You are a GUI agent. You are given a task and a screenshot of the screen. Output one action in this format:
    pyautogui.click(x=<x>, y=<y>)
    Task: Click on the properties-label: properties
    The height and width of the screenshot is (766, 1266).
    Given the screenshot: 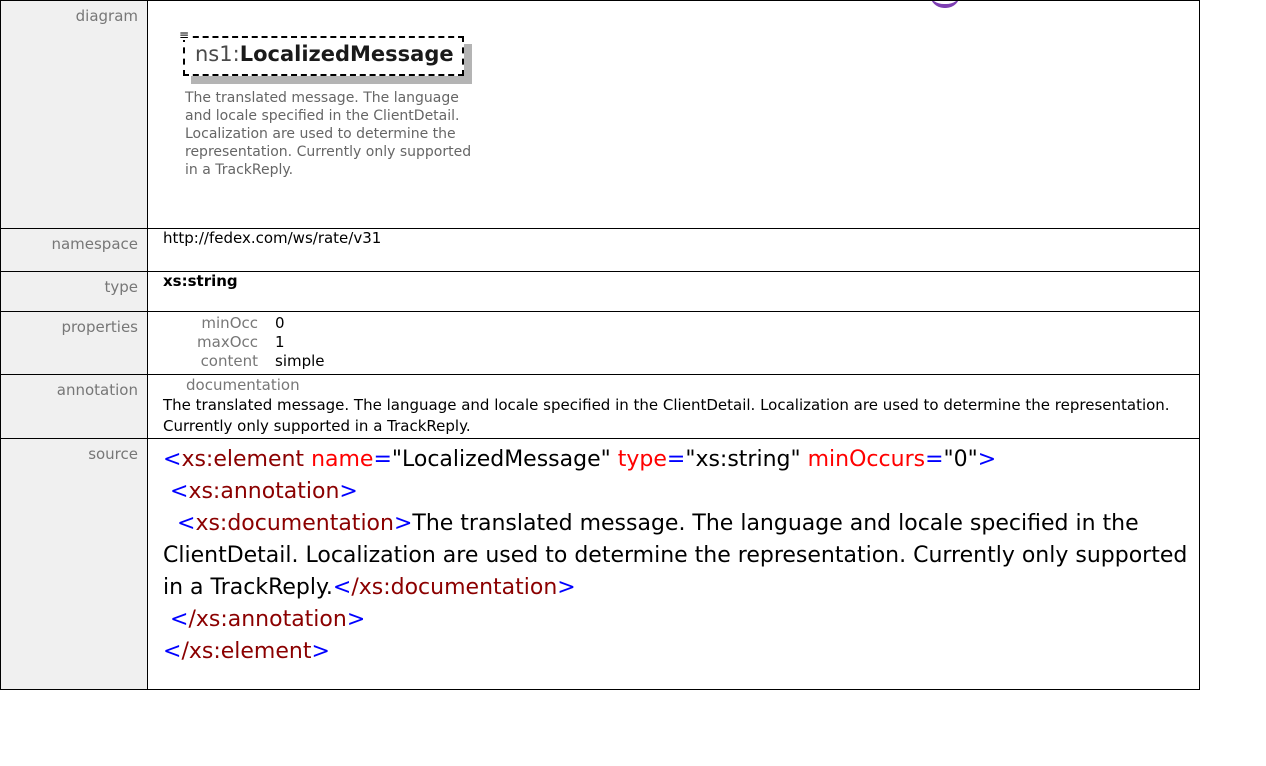 What is the action you would take?
    pyautogui.click(x=74, y=343)
    